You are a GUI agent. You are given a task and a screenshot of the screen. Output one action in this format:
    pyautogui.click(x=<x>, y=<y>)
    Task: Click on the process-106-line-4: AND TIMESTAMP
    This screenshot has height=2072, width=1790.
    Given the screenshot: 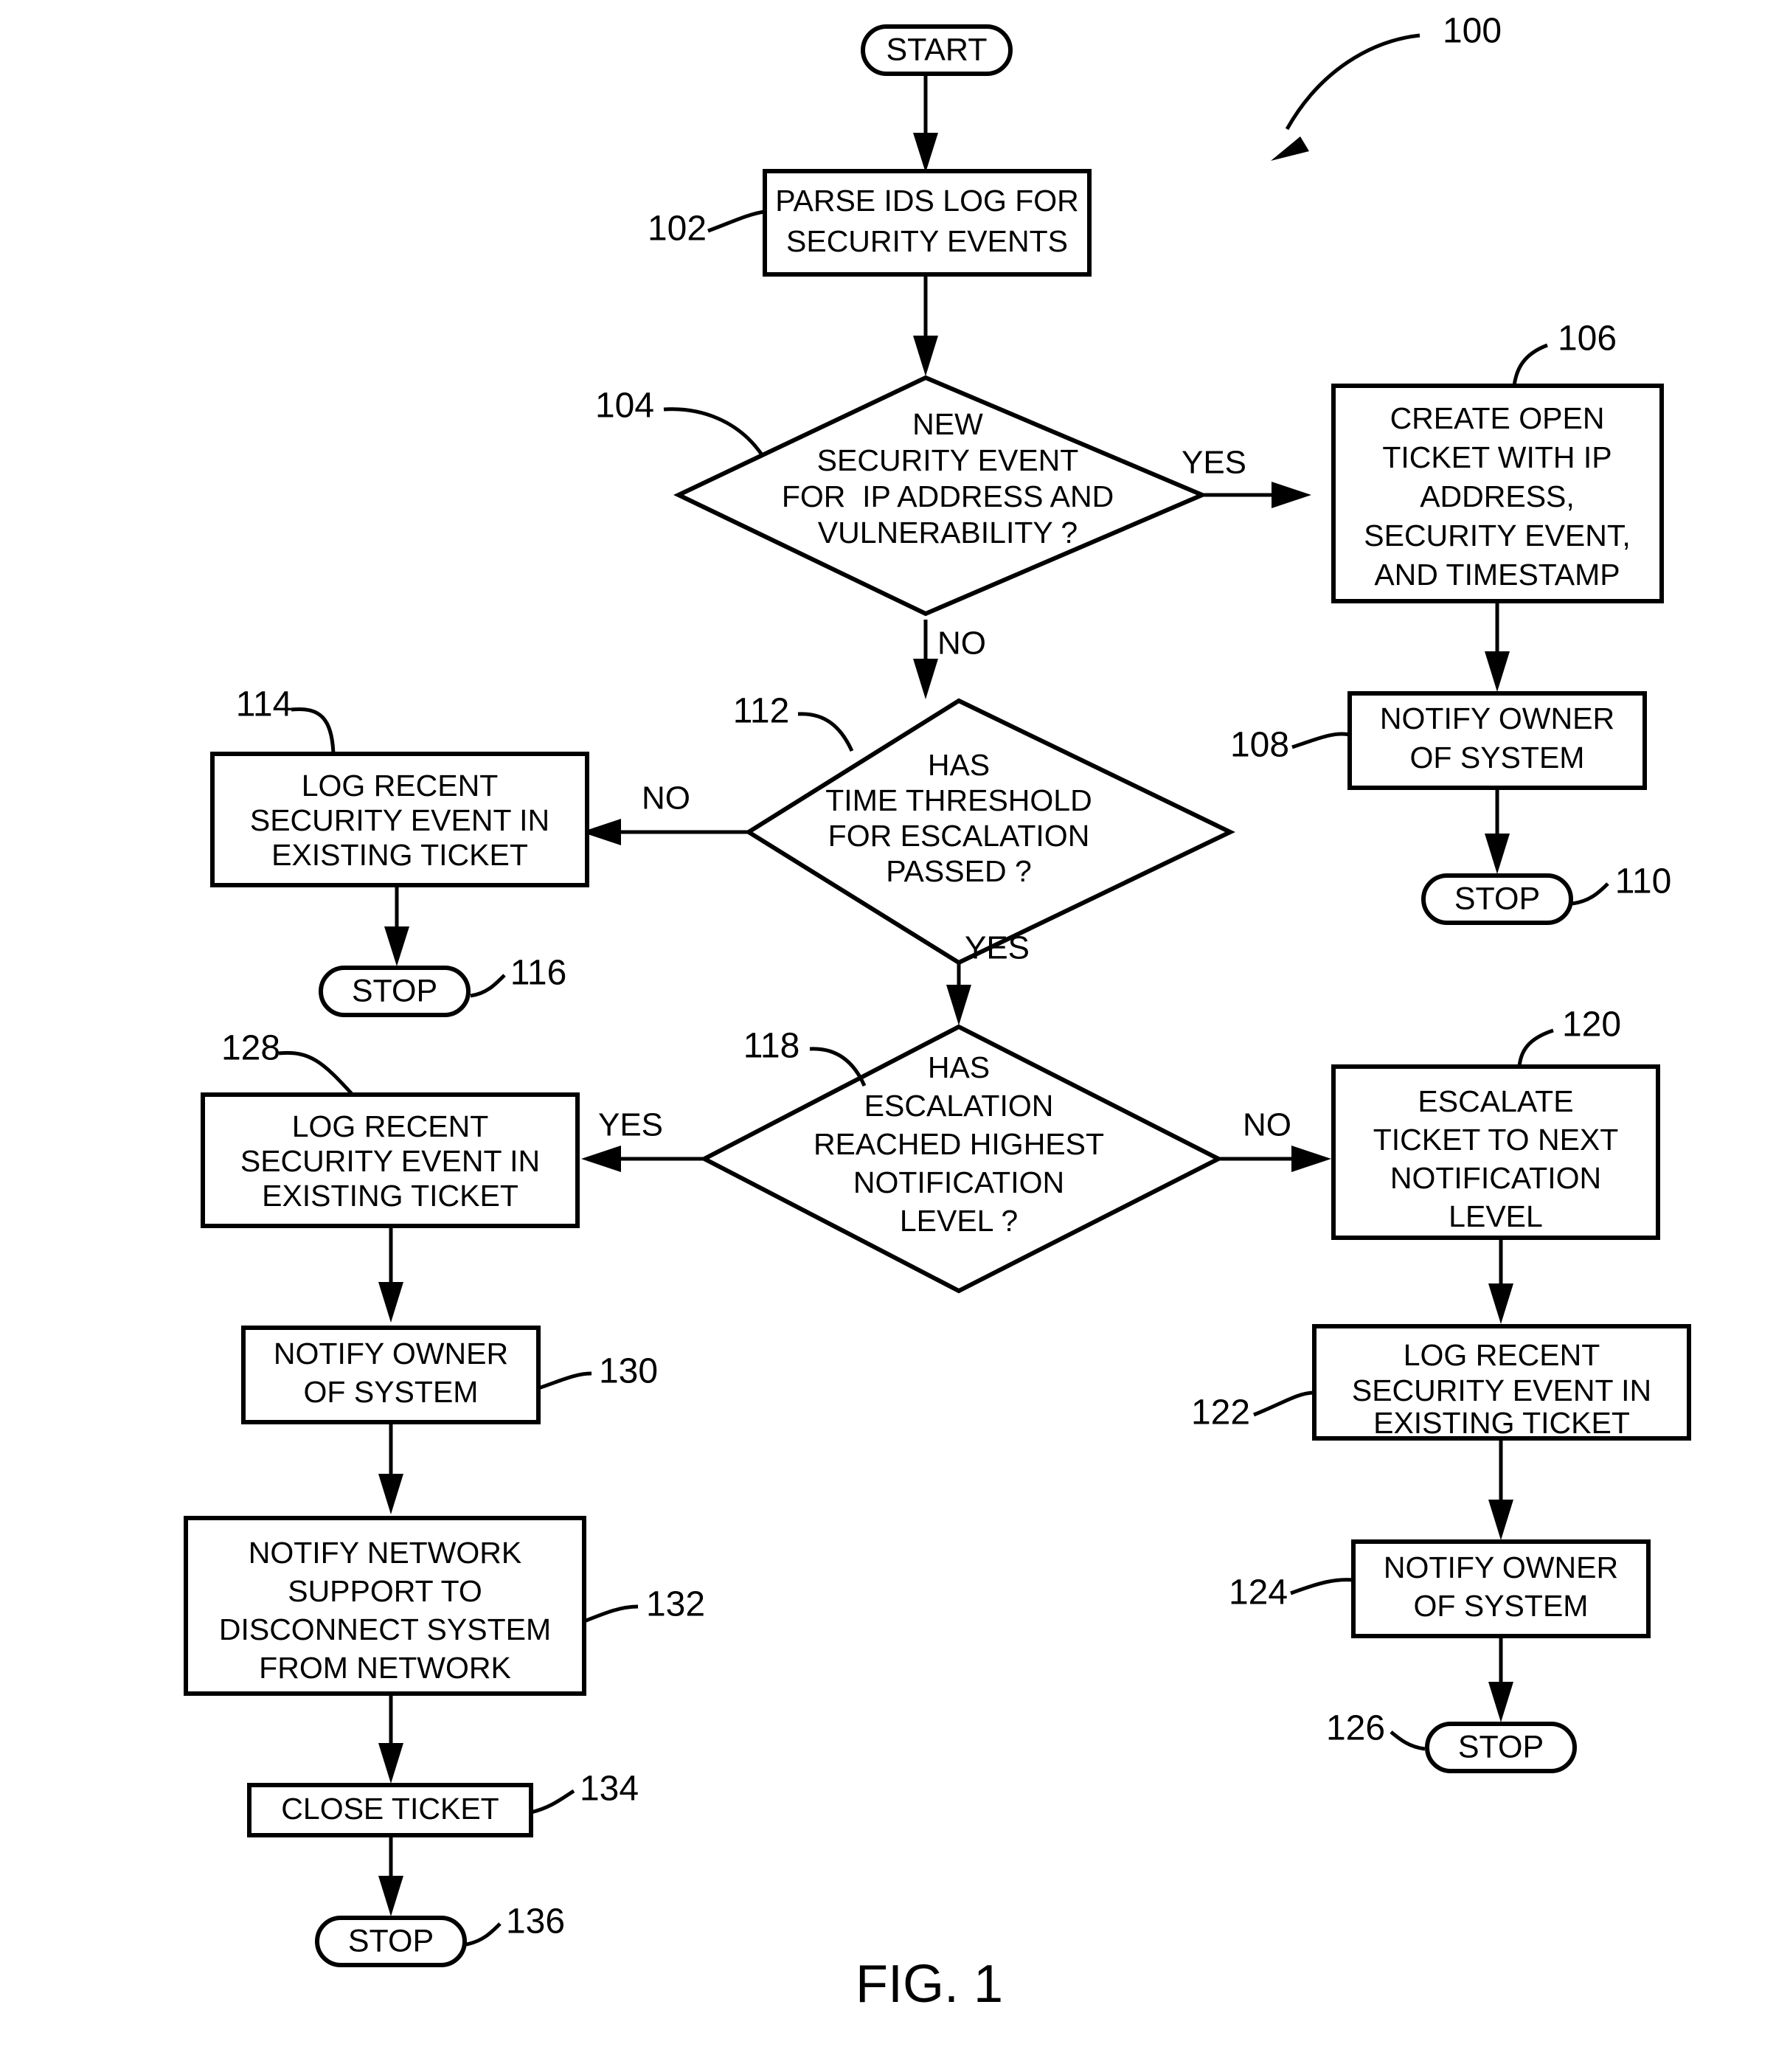 What is the action you would take?
    pyautogui.click(x=1497, y=575)
    